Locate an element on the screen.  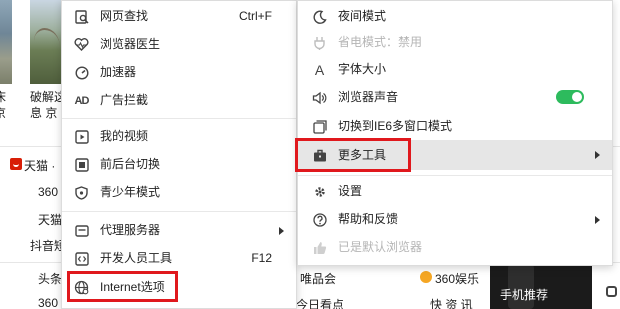
menu-item-label: 青少年模式 is located at coordinates (130, 192).